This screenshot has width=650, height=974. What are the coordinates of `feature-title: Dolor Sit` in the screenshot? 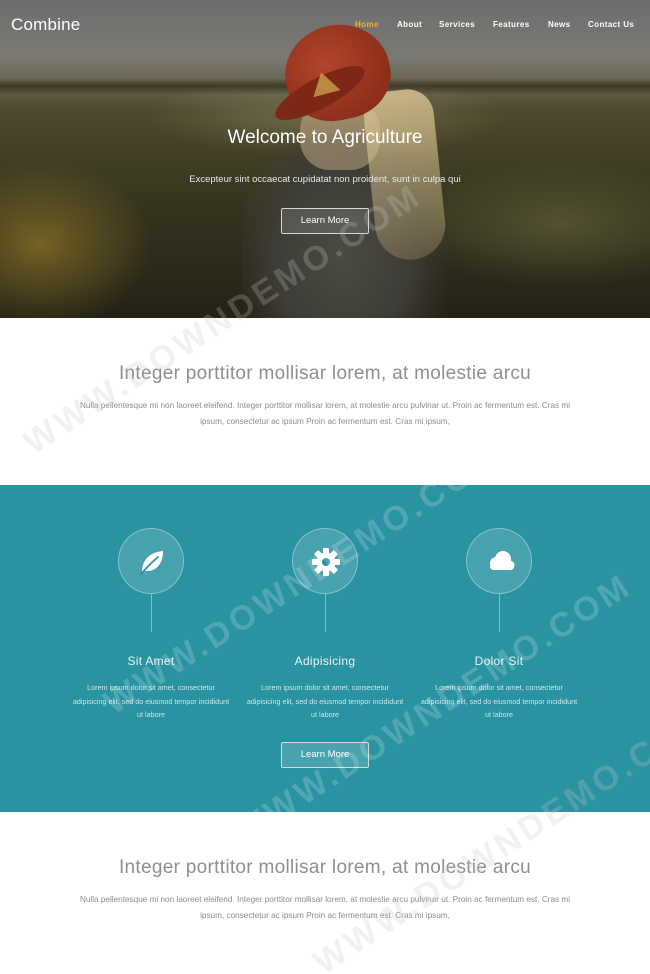 It's located at (499, 661).